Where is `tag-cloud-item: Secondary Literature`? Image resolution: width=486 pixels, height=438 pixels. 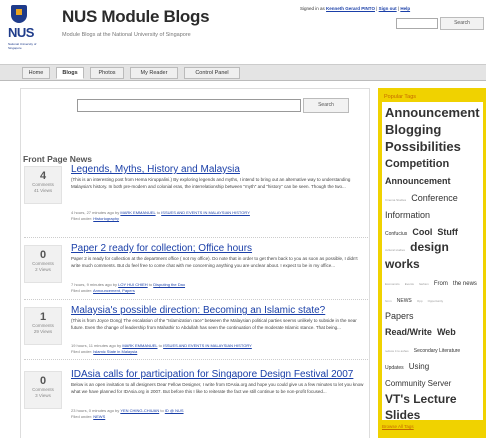 tag-cloud-item: Secondary Literature is located at coordinates (437, 351).